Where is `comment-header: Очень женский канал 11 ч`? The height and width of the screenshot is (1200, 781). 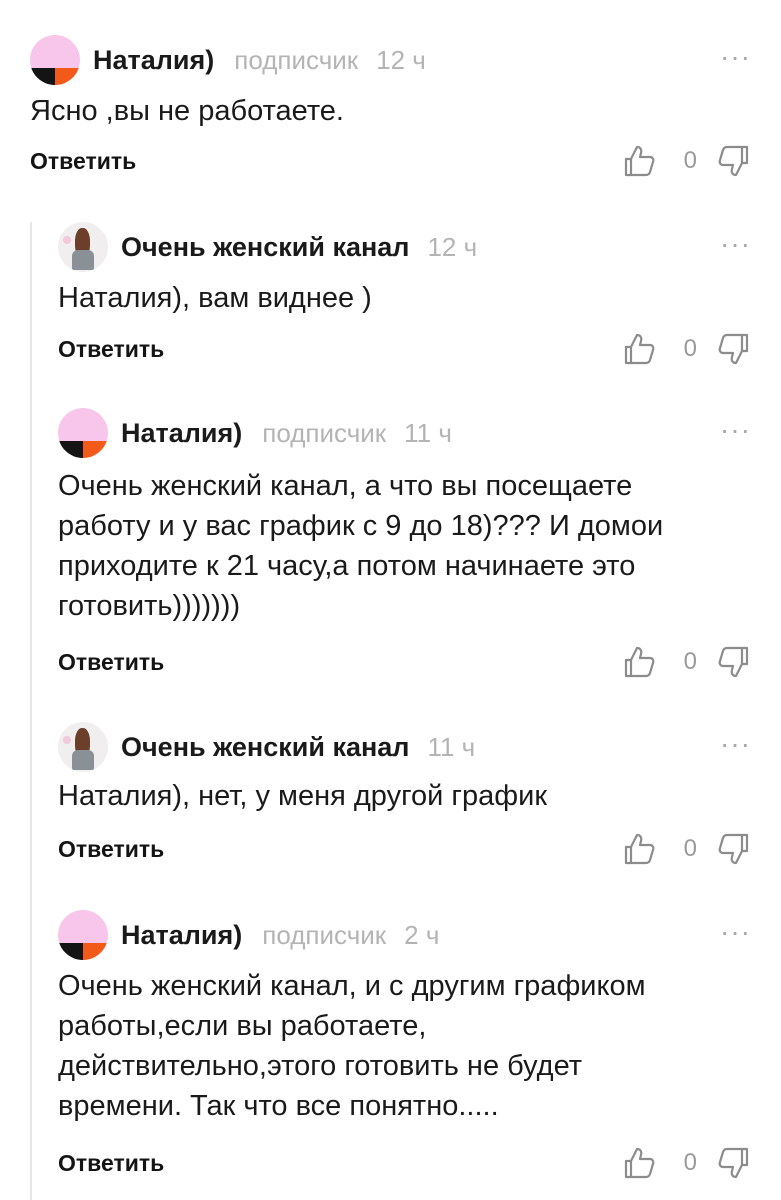
comment-header: Очень женский канал 11 ч is located at coordinates (266, 747).